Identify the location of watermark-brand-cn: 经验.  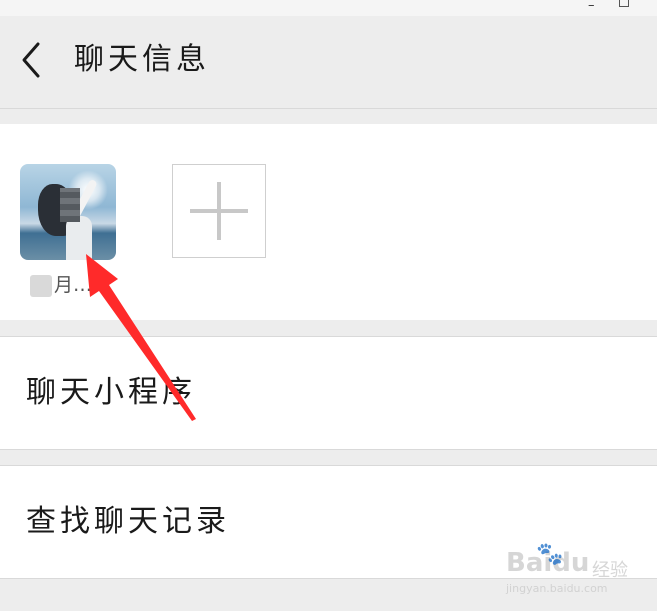
(610, 570).